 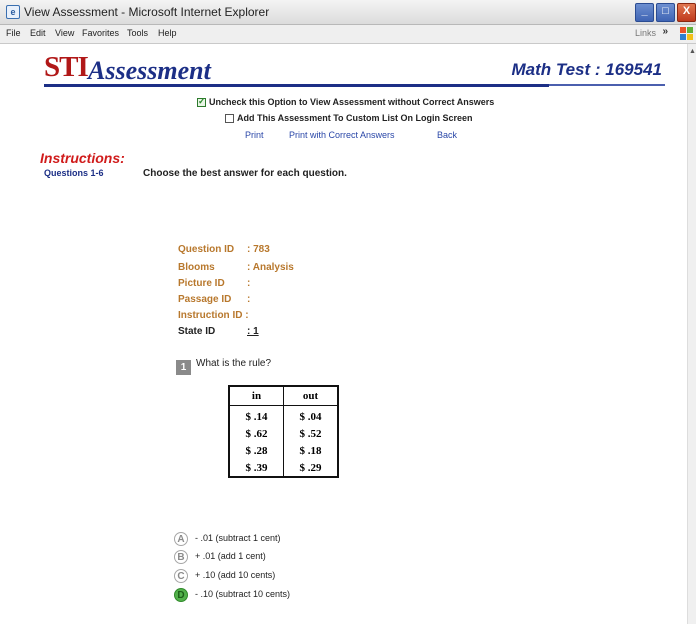 I want to click on answer-d-bubble-correct: D, so click(x=181, y=595).